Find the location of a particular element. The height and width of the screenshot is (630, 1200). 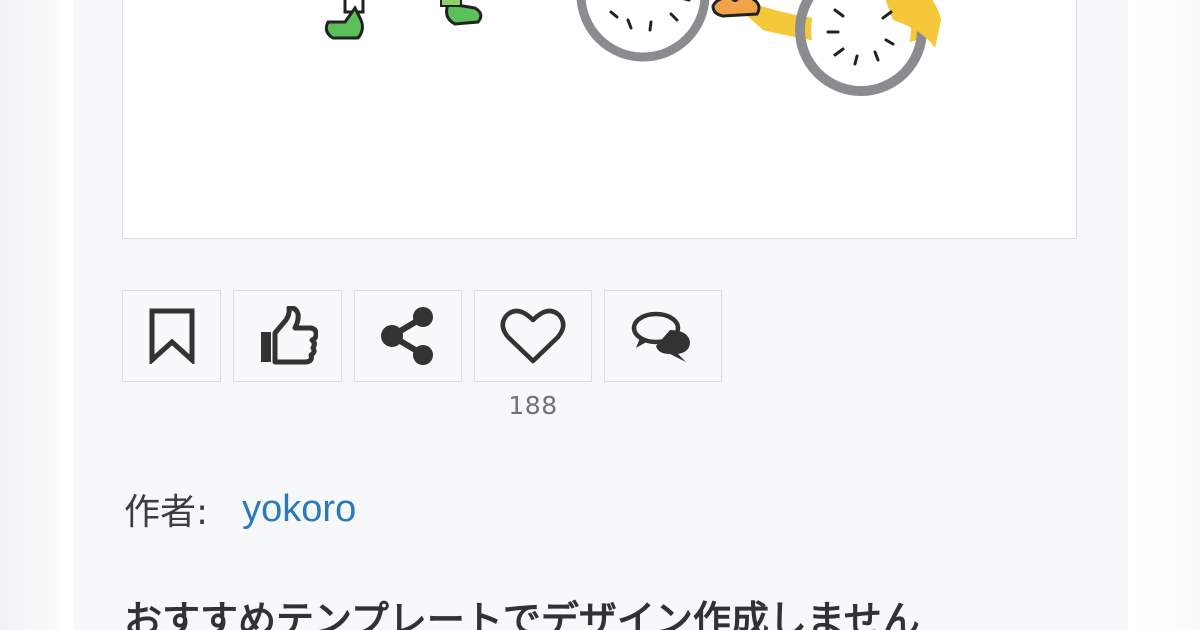

bookmark-icon is located at coordinates (171, 336).